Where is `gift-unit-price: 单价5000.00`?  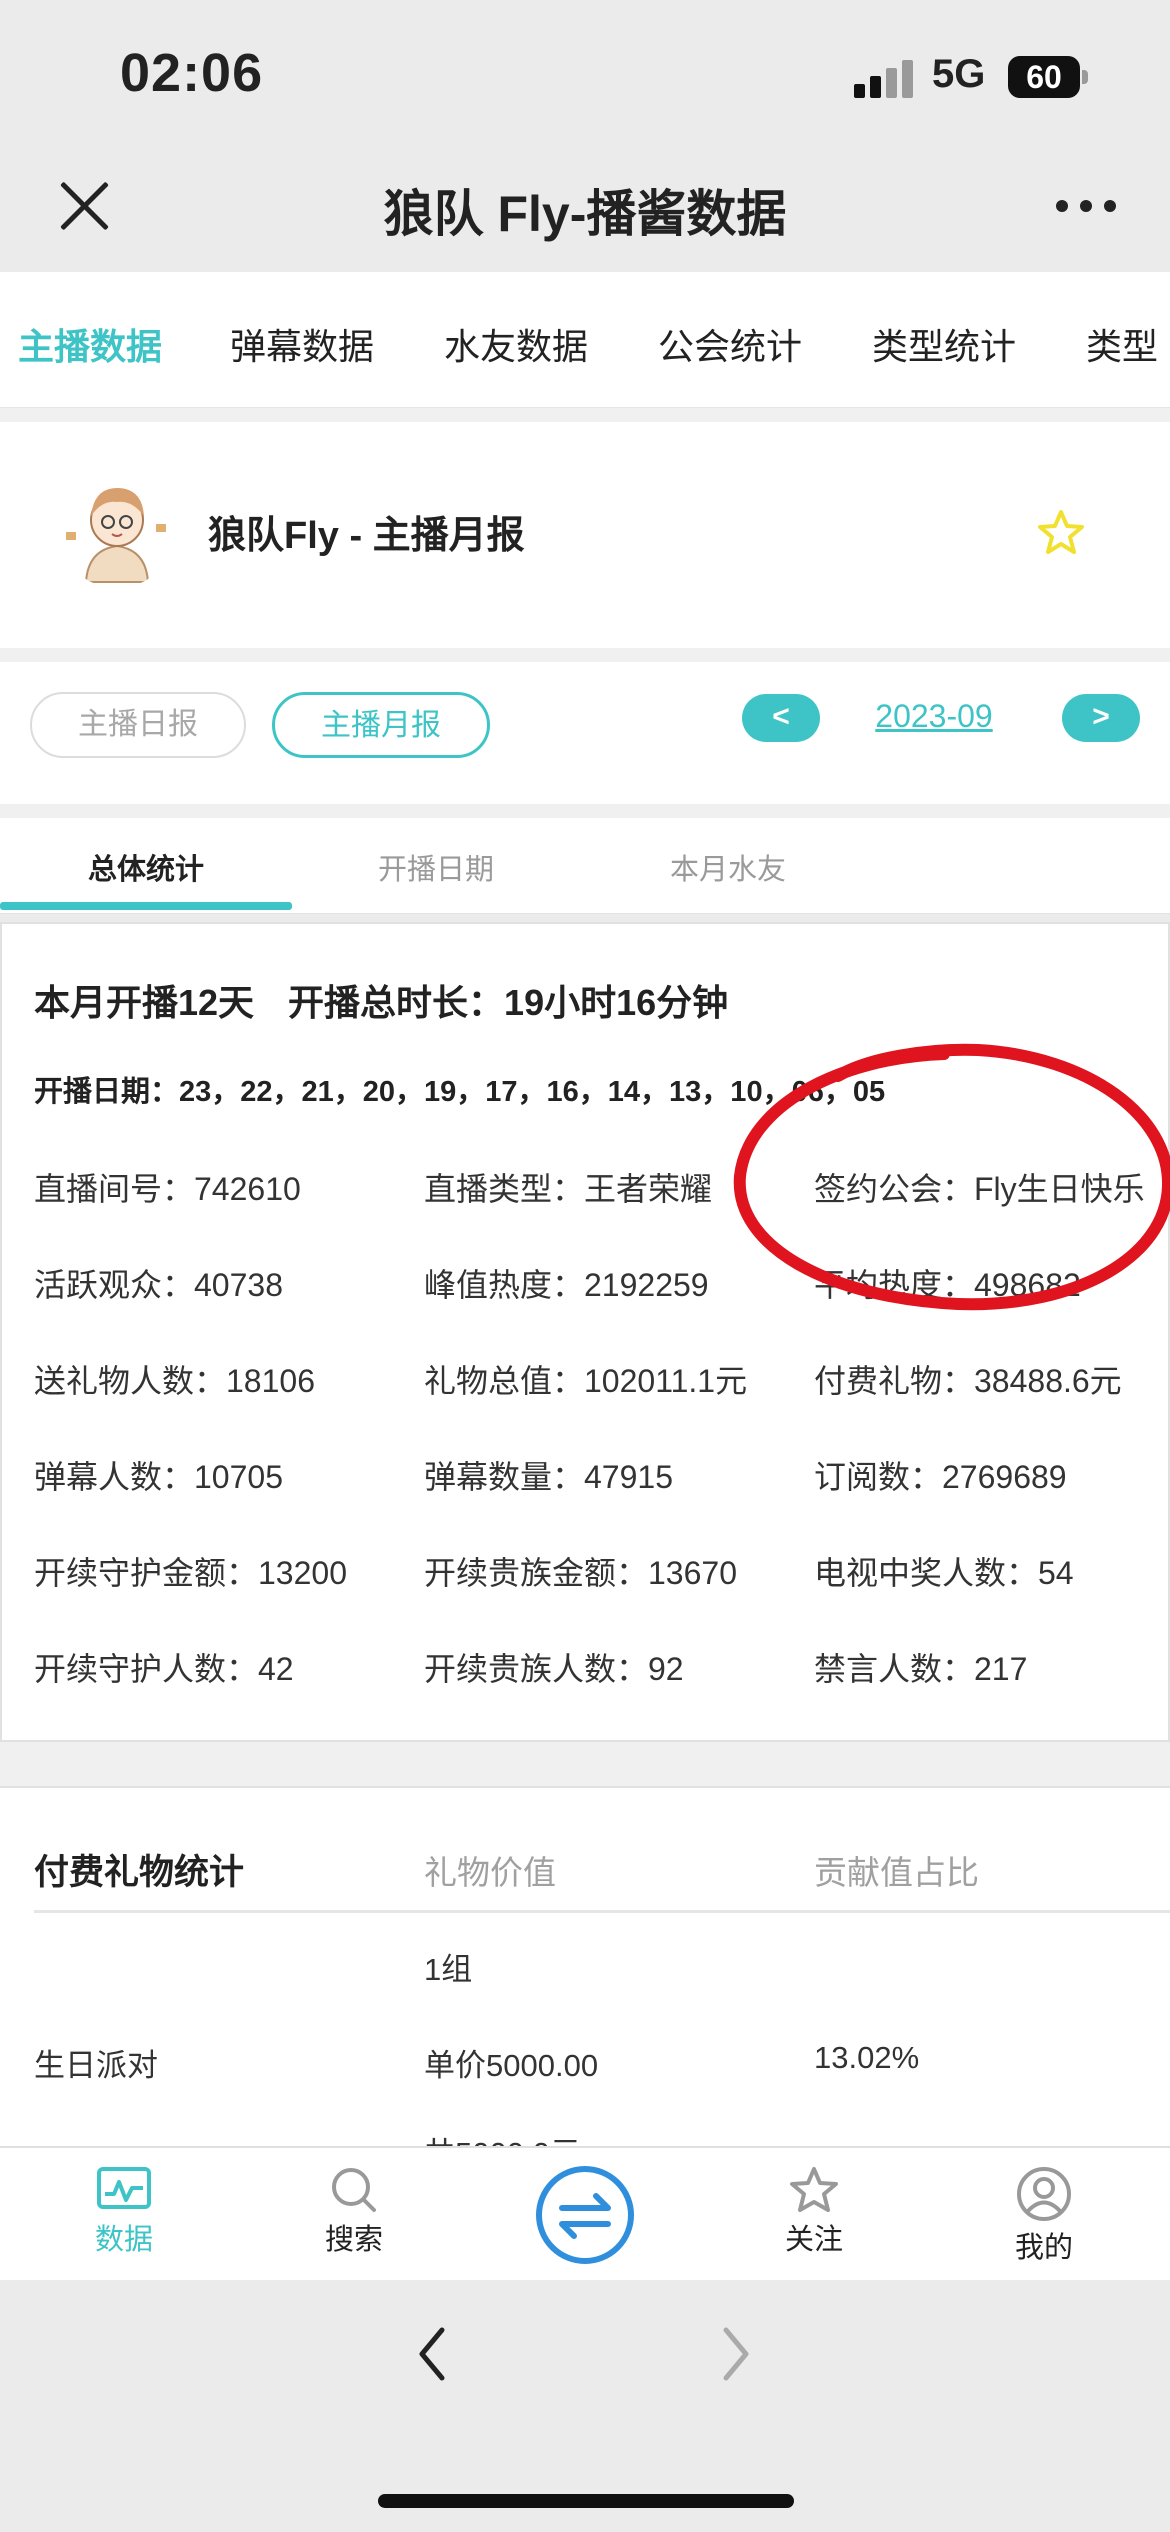 gift-unit-price: 单价5000.00 is located at coordinates (511, 2065).